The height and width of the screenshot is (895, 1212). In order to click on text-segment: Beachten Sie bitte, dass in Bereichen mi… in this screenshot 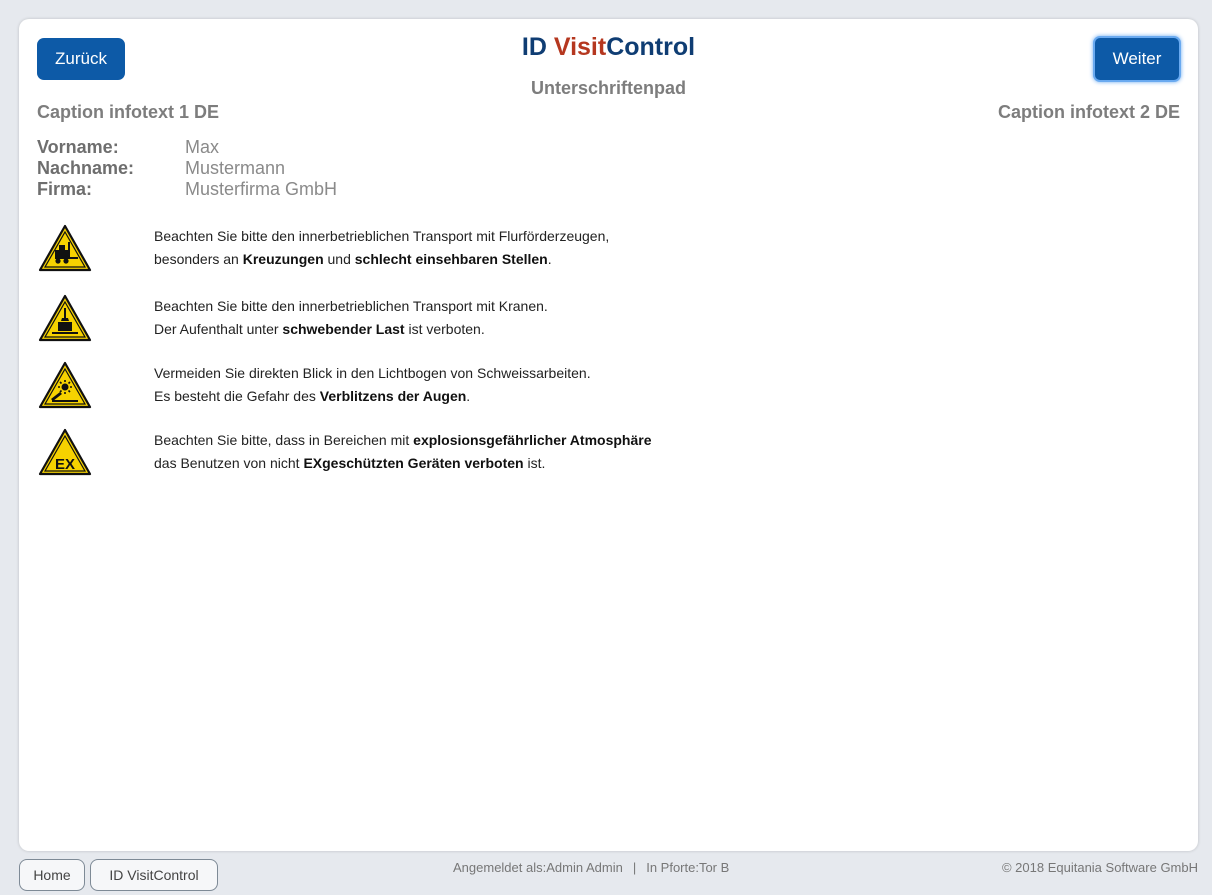, I will do `click(284, 440)`.